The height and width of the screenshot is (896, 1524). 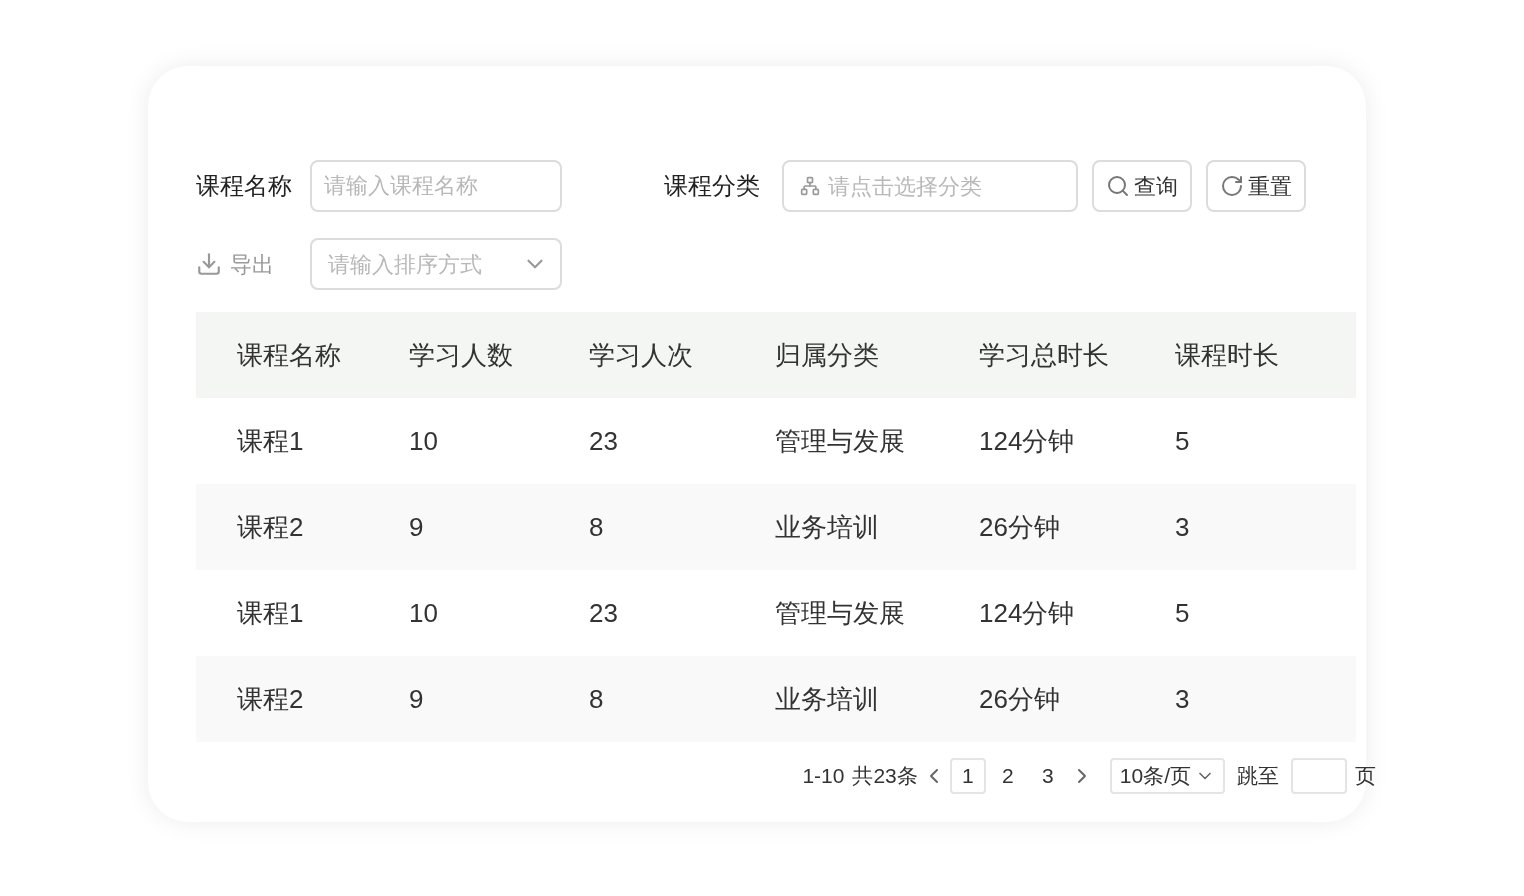 What do you see at coordinates (209, 264) in the screenshot?
I see `download-icon` at bounding box center [209, 264].